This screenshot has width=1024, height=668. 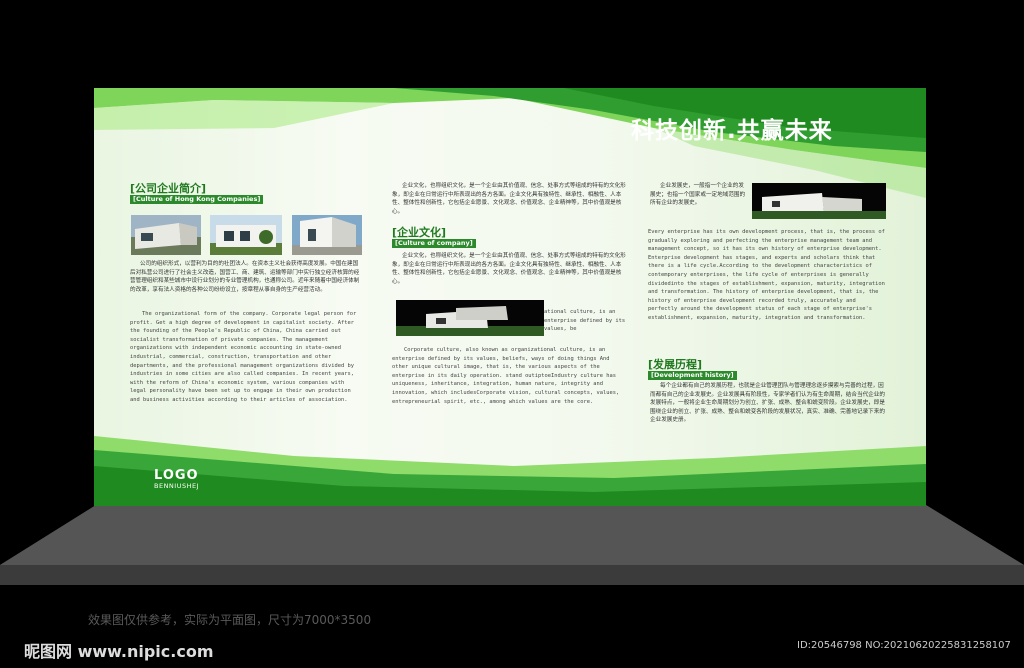 I want to click on history-subtitle: [Development history], so click(x=692, y=375).